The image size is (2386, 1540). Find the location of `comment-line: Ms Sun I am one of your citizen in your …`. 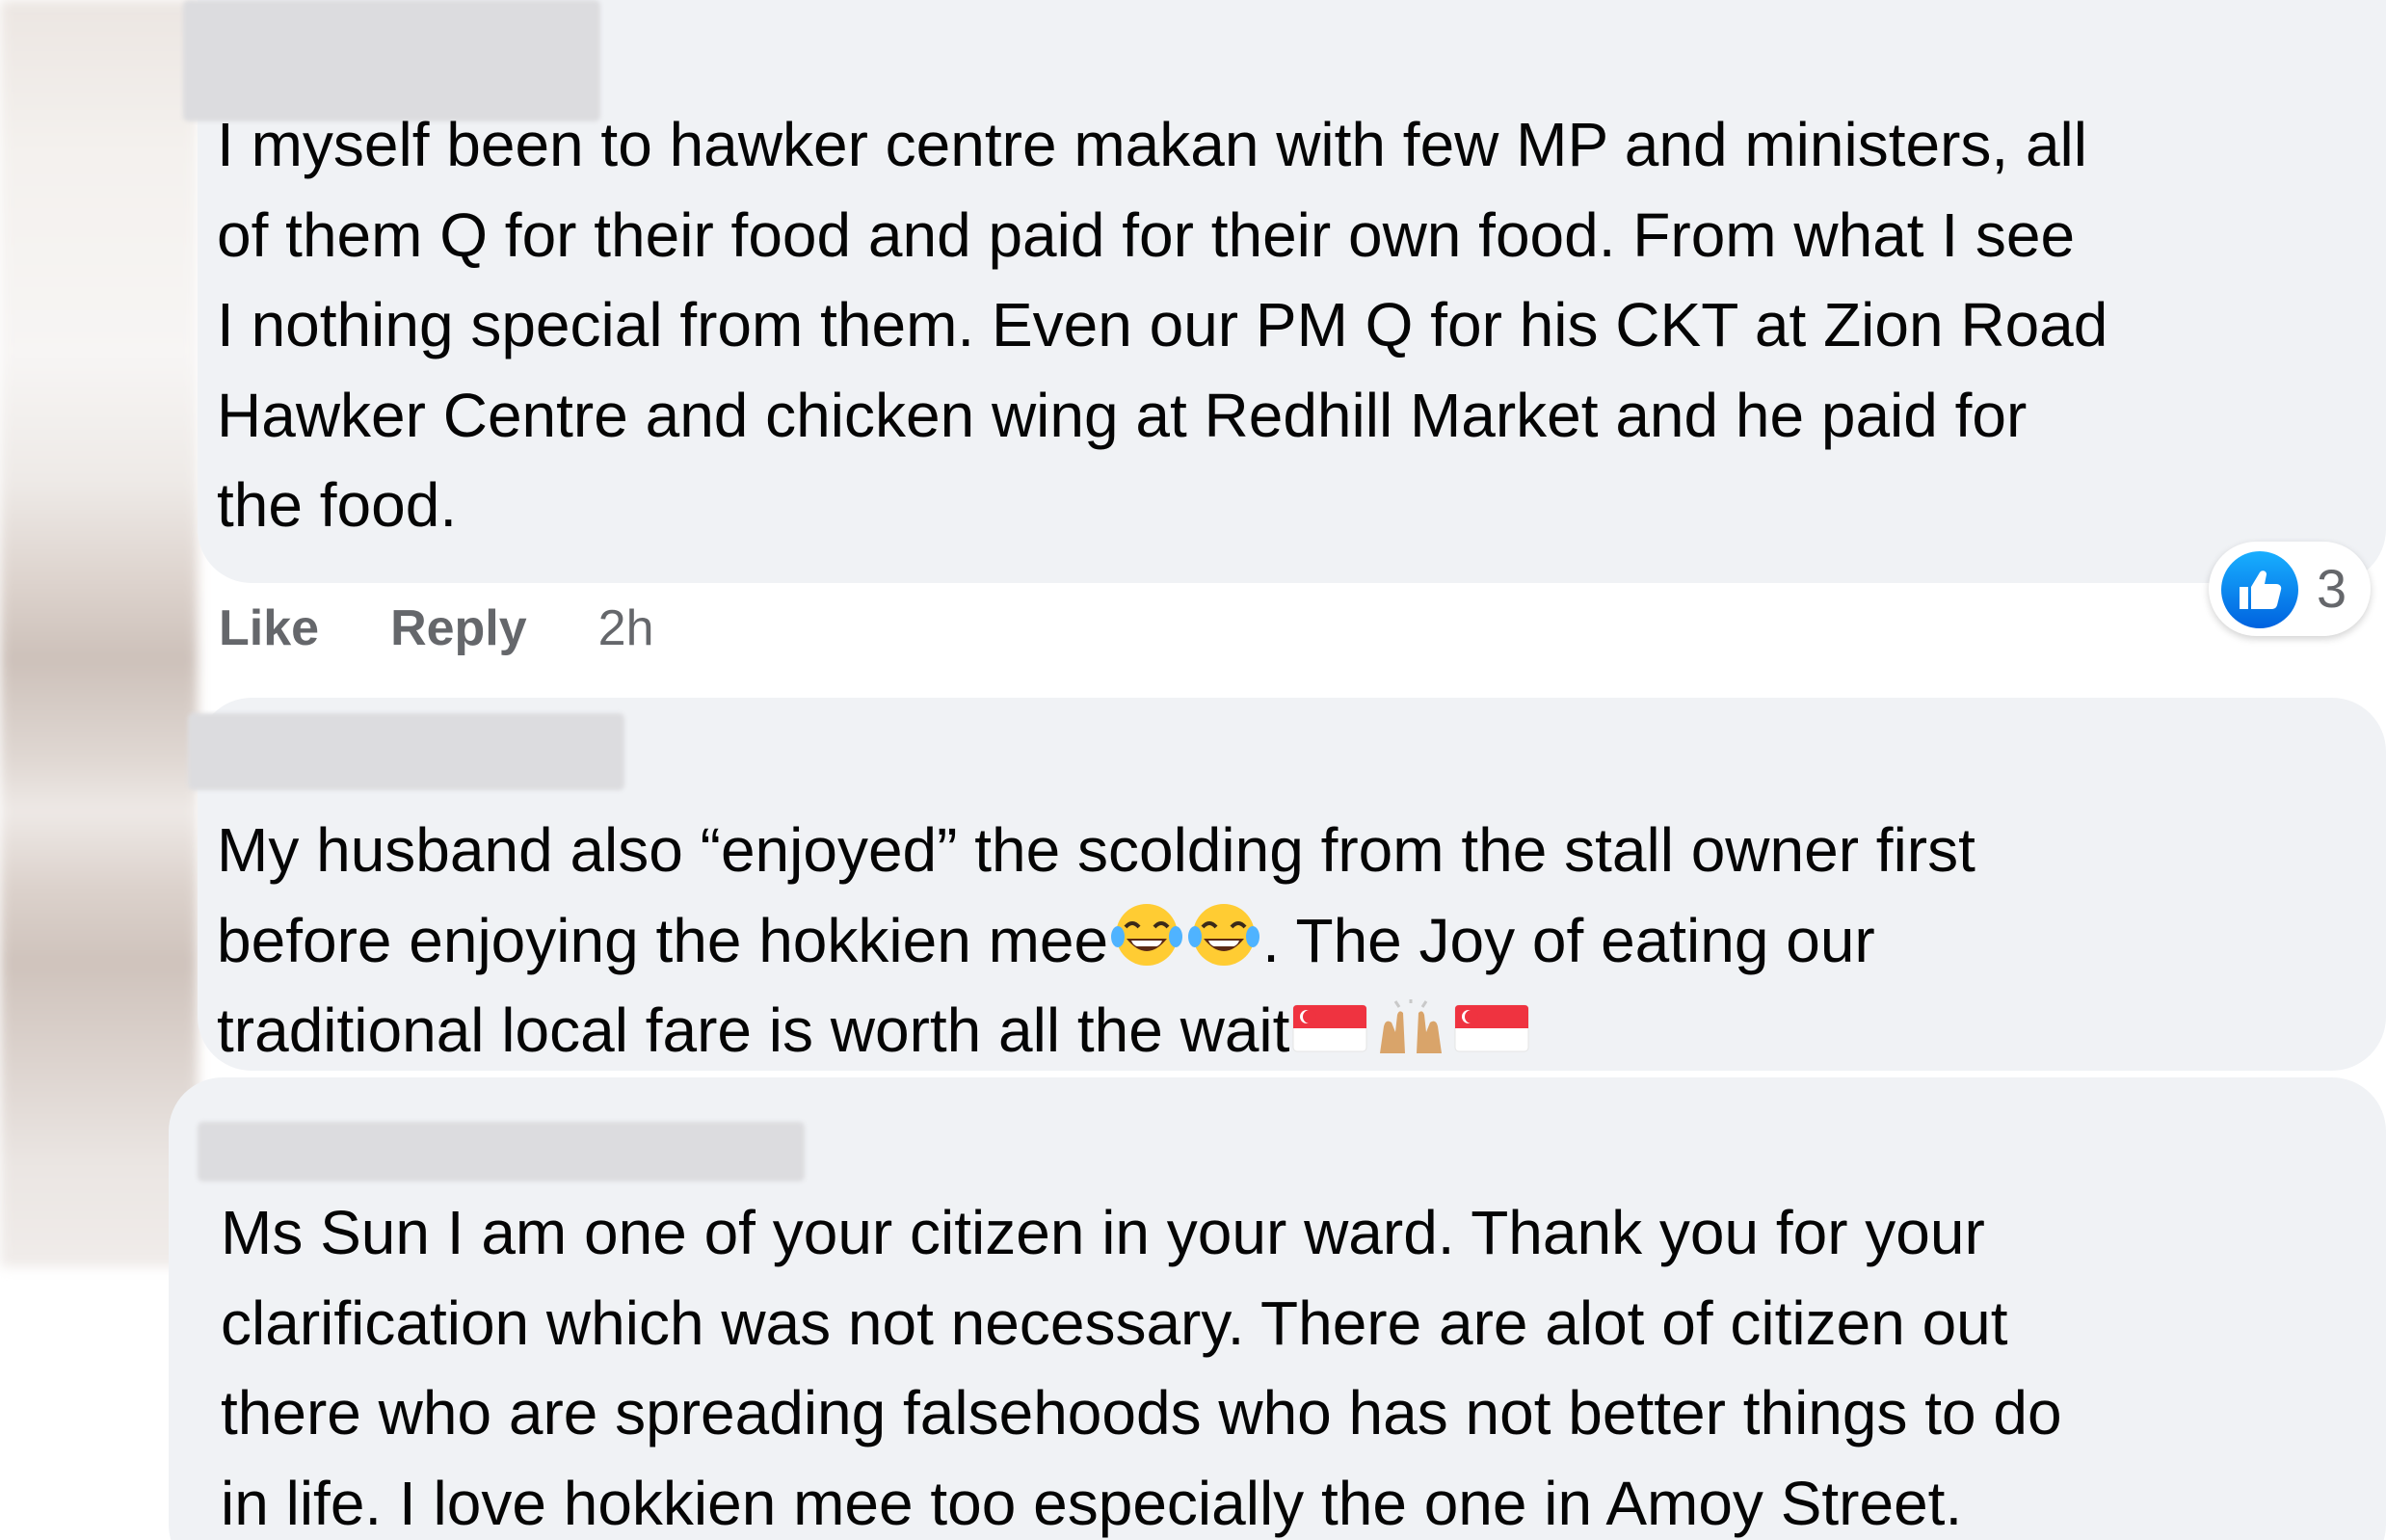

comment-line: Ms Sun I am one of your citizen in your … is located at coordinates (1103, 1232).